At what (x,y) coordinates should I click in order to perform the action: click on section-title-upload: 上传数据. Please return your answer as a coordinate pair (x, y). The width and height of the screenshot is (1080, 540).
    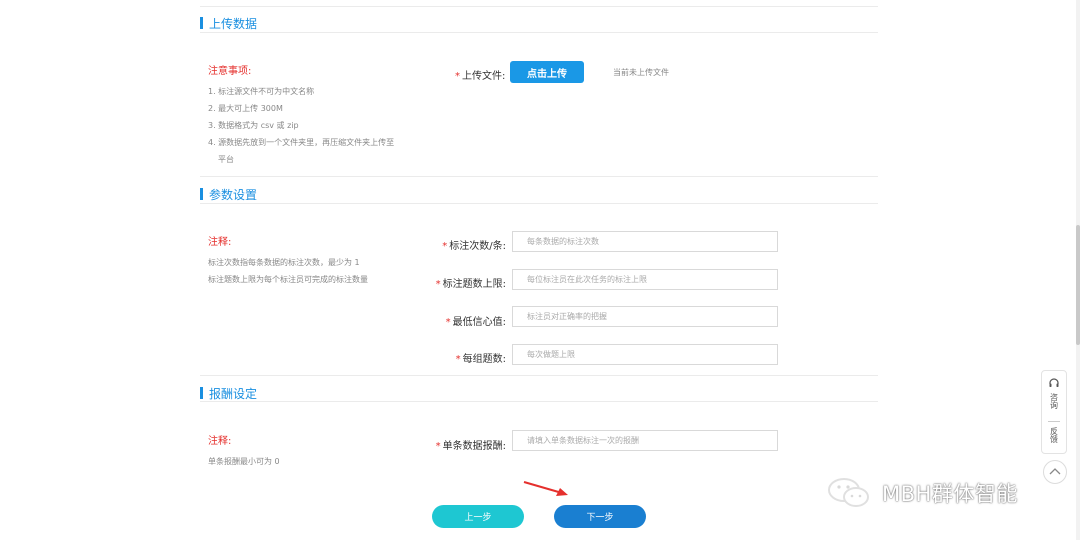
    Looking at the image, I should click on (228, 23).